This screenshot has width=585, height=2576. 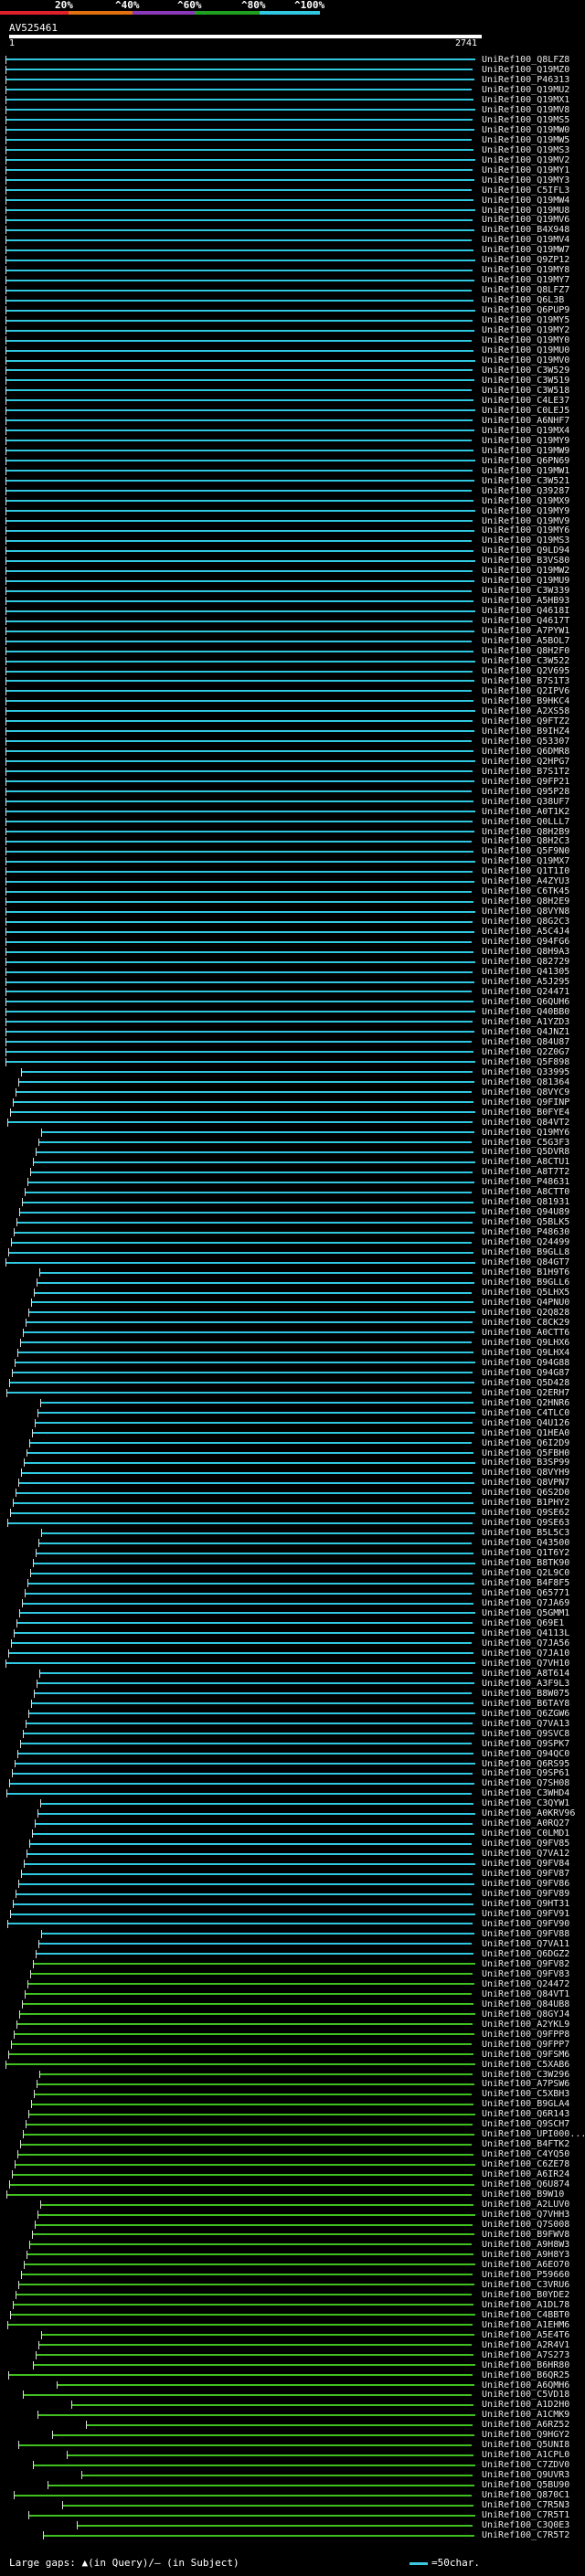 I want to click on hit-label-link: UniRef100_Q19MU0, so click(x=525, y=350).